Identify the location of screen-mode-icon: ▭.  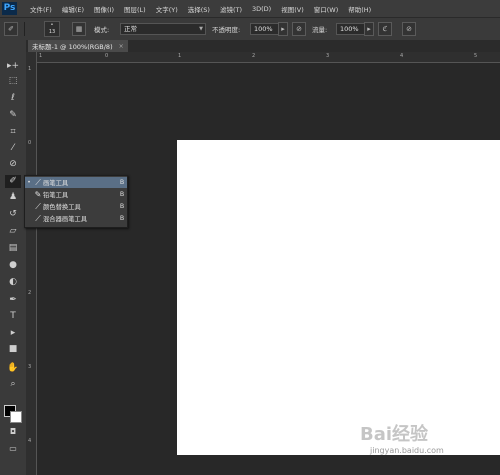
(13, 448).